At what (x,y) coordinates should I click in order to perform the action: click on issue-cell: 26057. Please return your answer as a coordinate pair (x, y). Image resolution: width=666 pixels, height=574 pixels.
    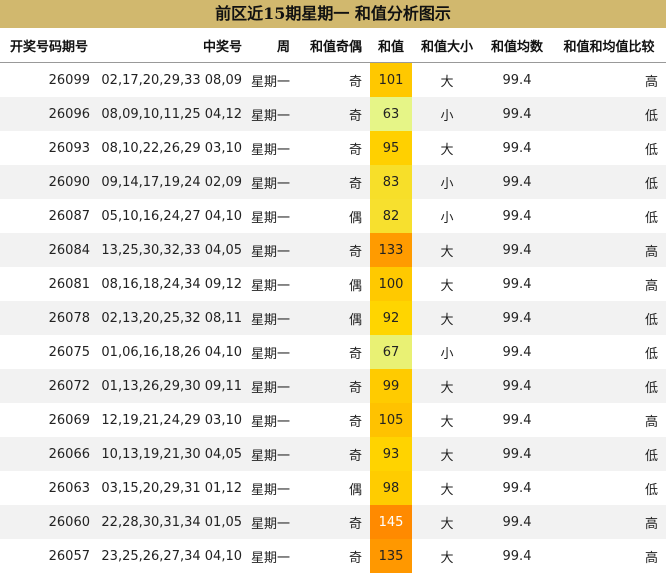
    Looking at the image, I should click on (49, 556).